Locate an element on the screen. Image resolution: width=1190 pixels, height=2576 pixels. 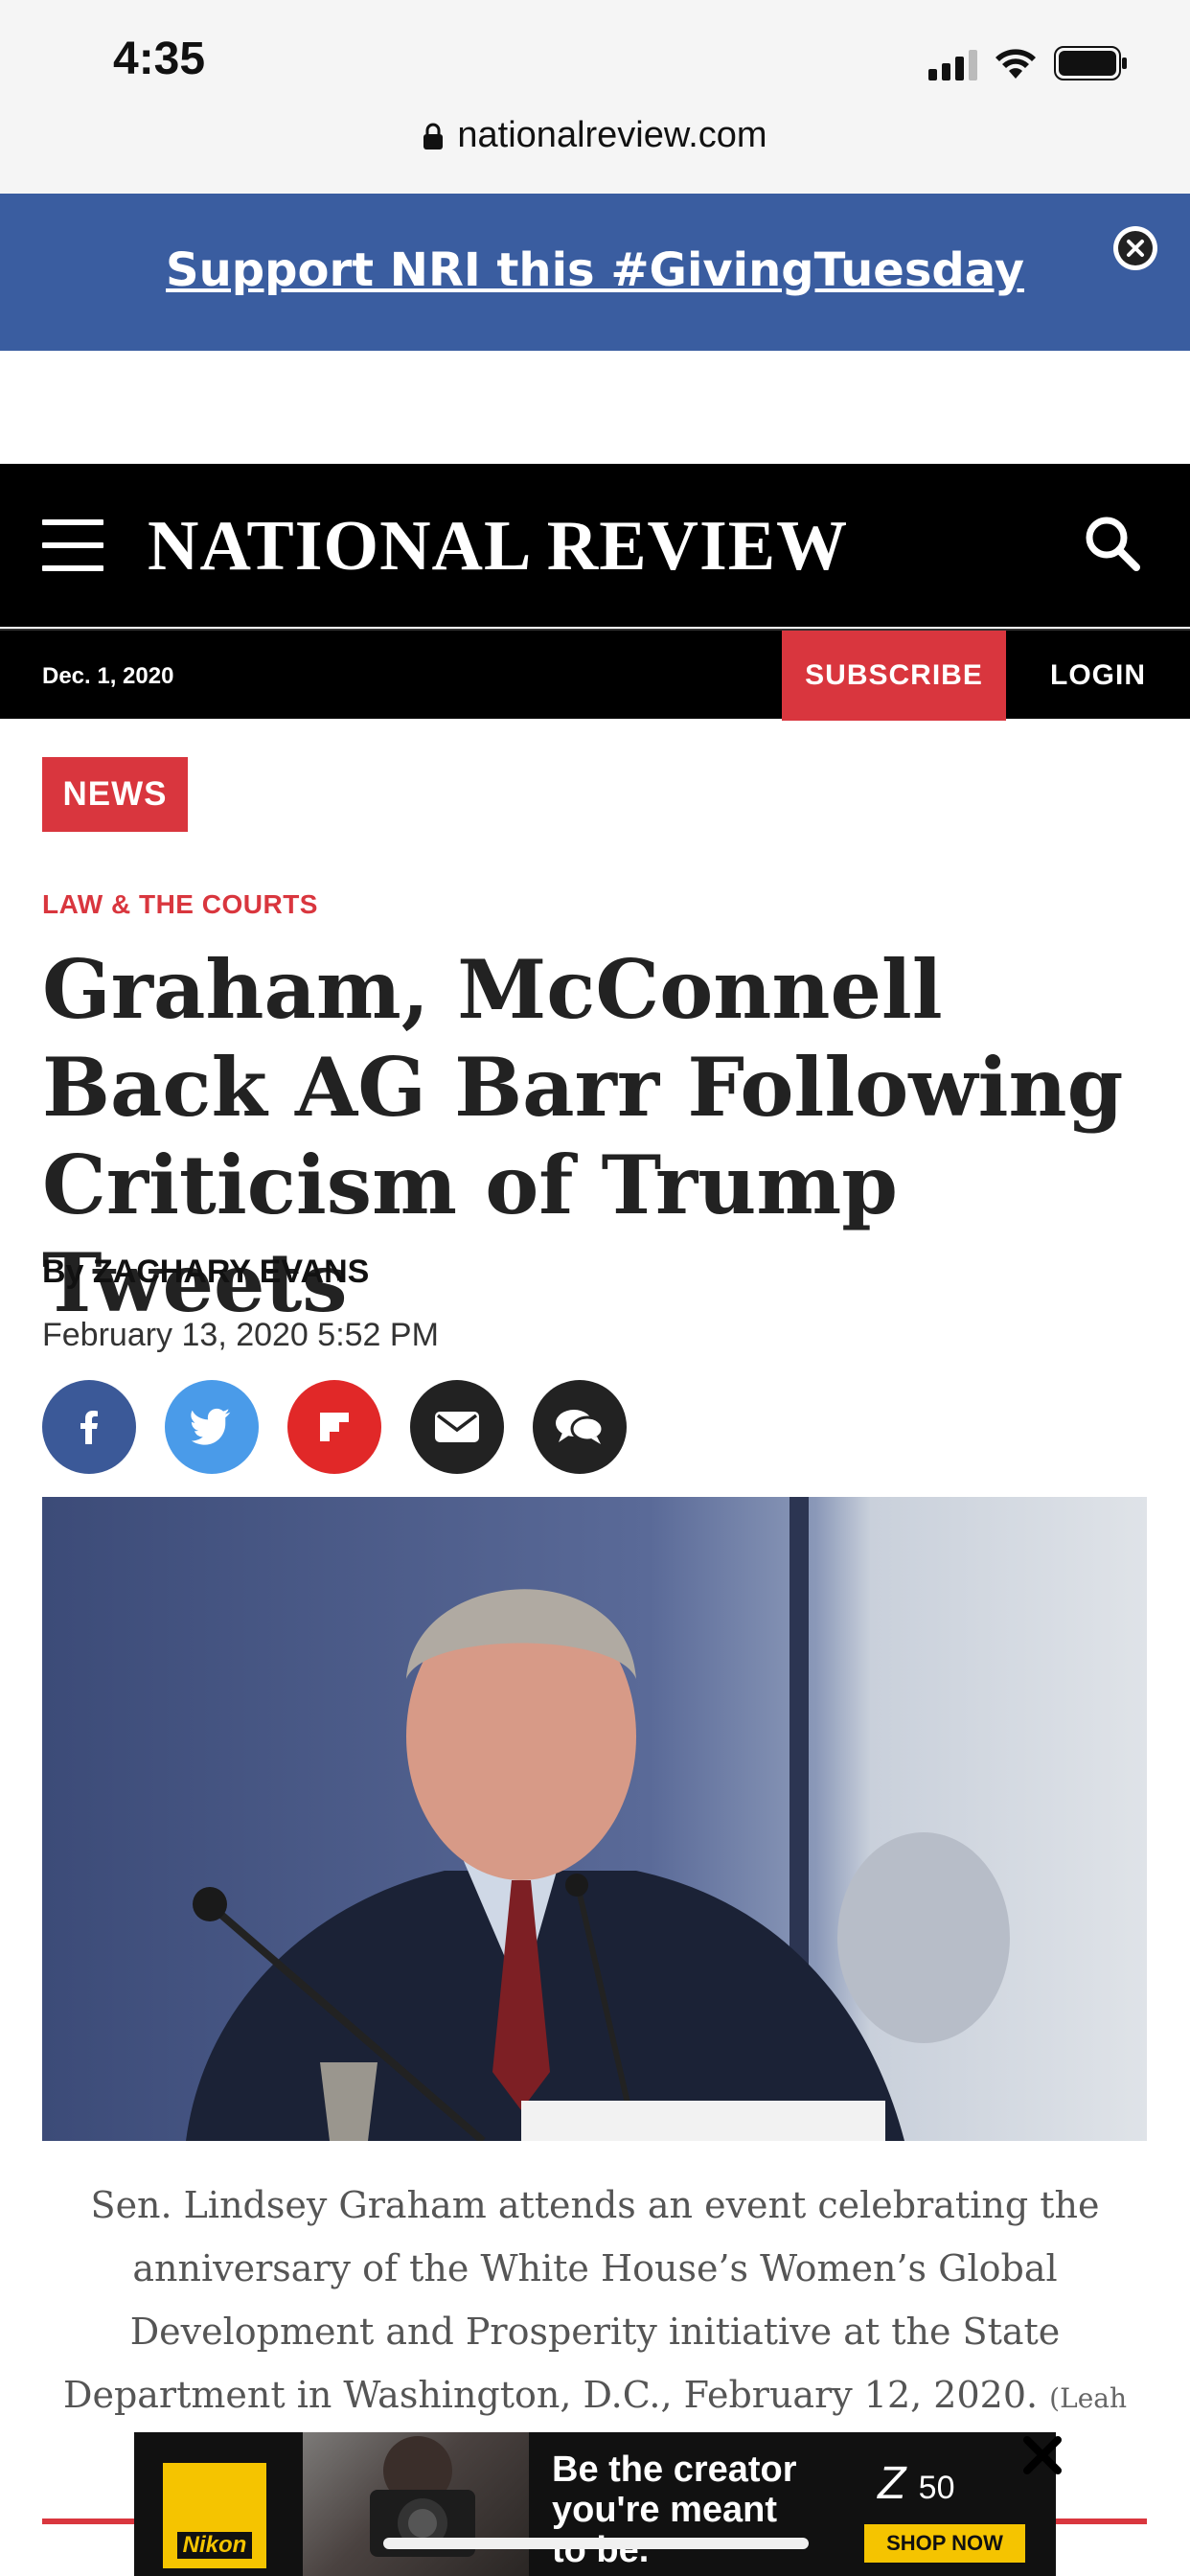
byline-prefix: By is located at coordinates (63, 1272).